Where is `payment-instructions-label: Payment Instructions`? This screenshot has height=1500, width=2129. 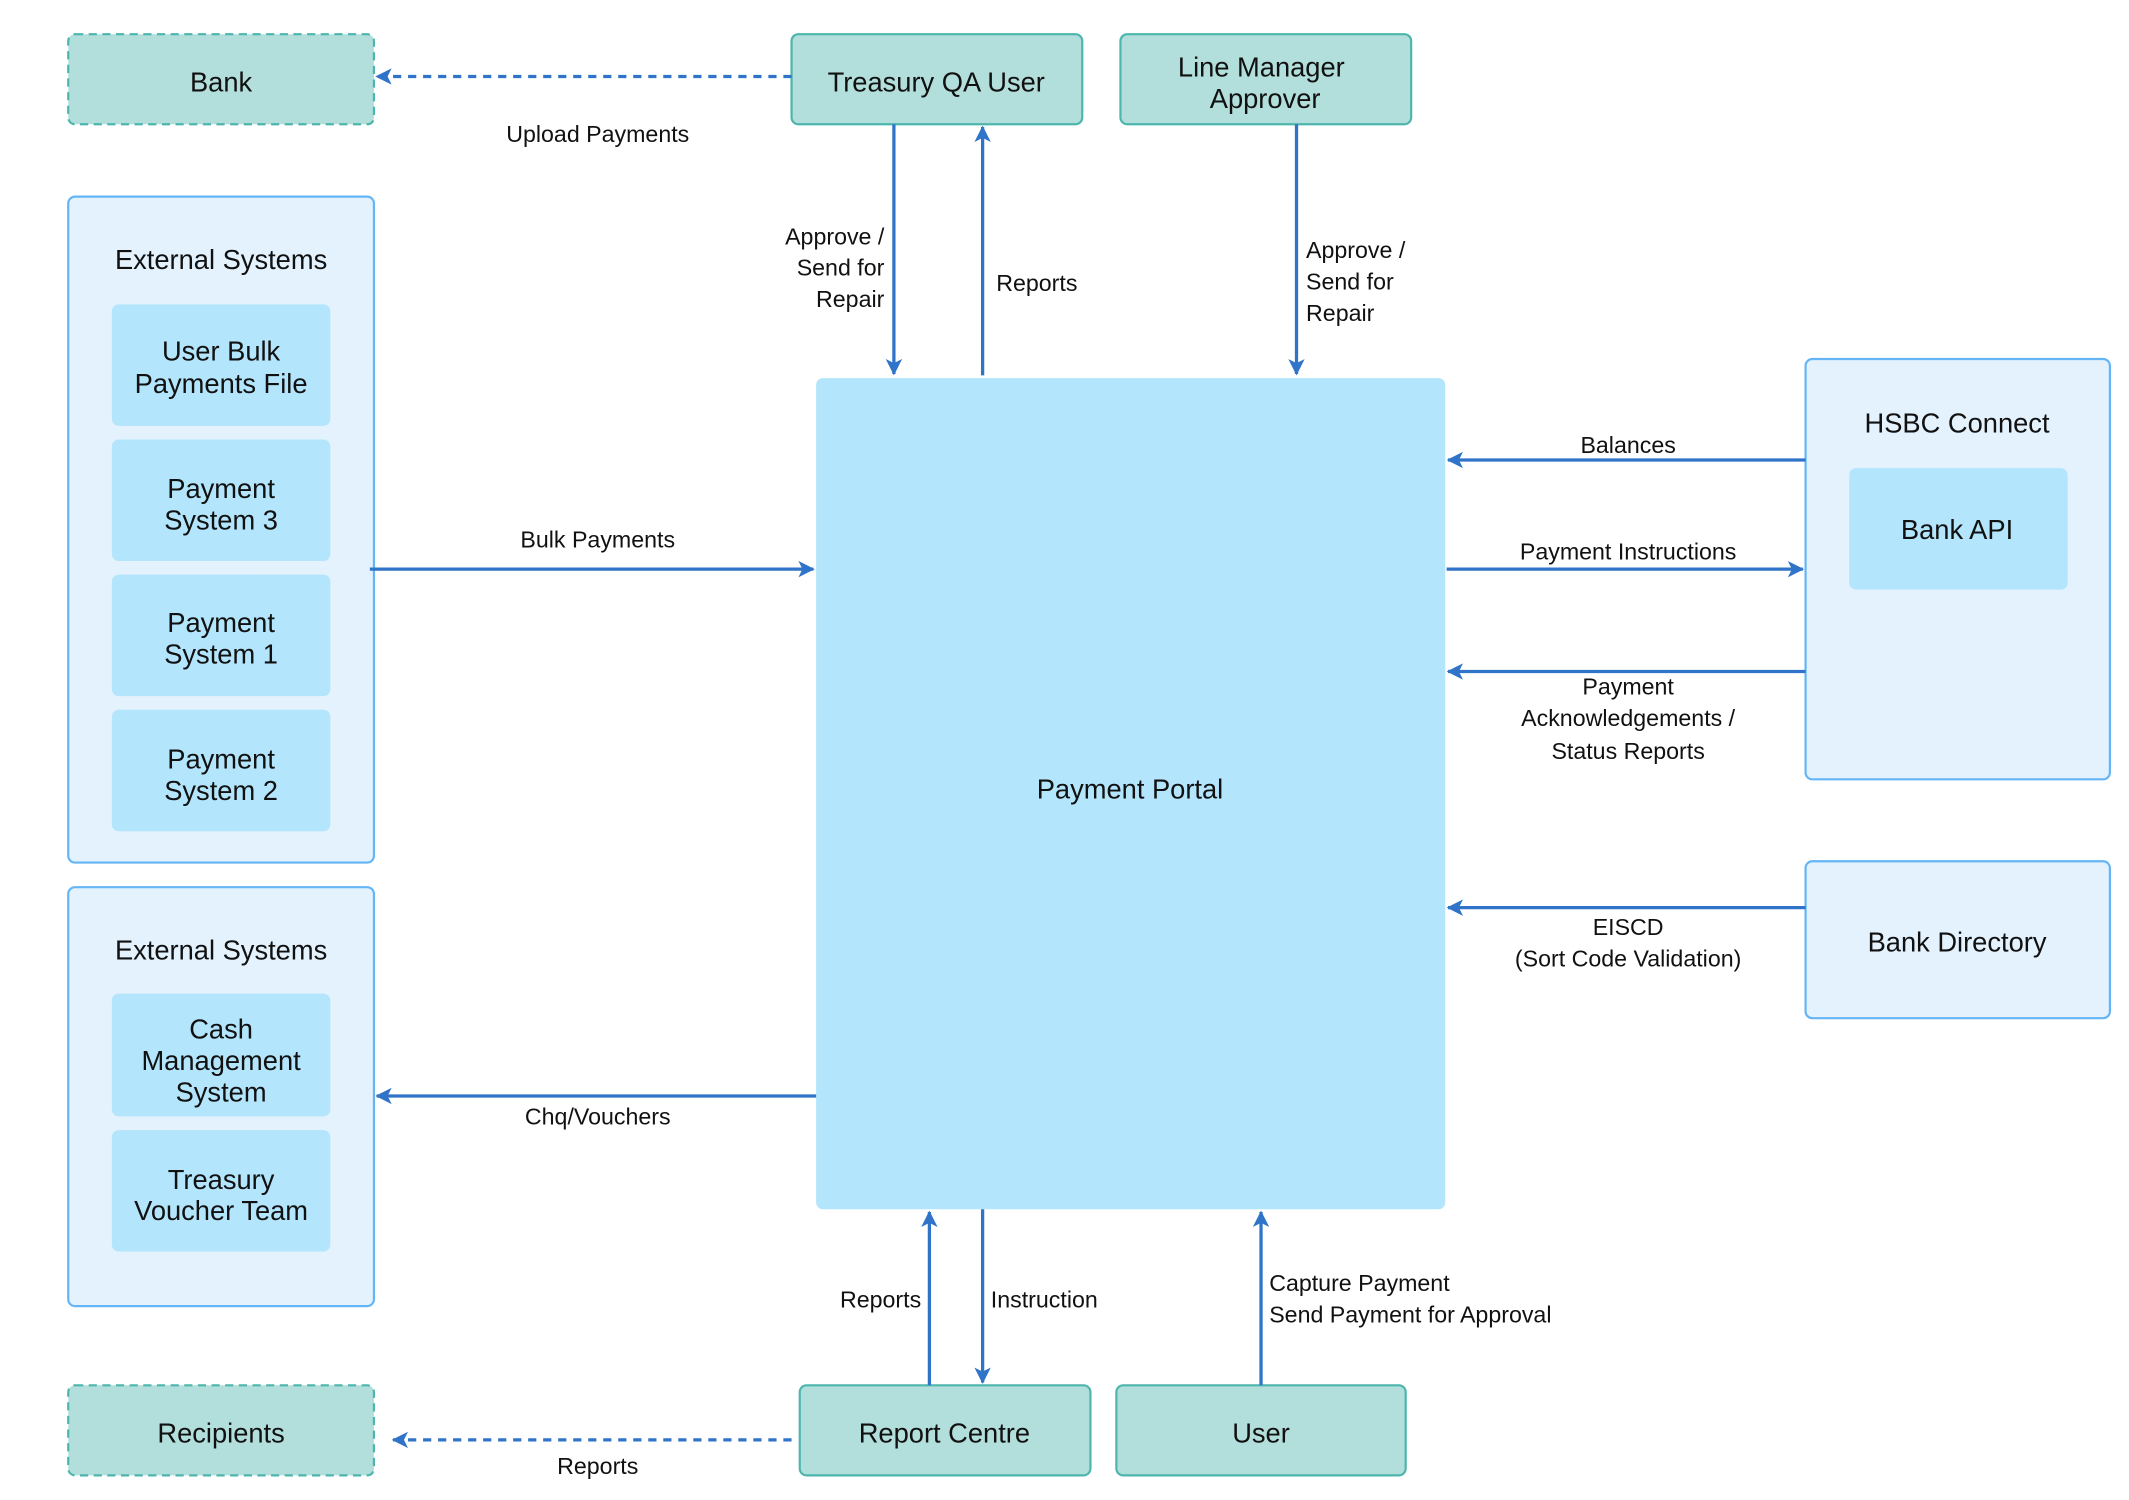 payment-instructions-label: Payment Instructions is located at coordinates (1628, 552).